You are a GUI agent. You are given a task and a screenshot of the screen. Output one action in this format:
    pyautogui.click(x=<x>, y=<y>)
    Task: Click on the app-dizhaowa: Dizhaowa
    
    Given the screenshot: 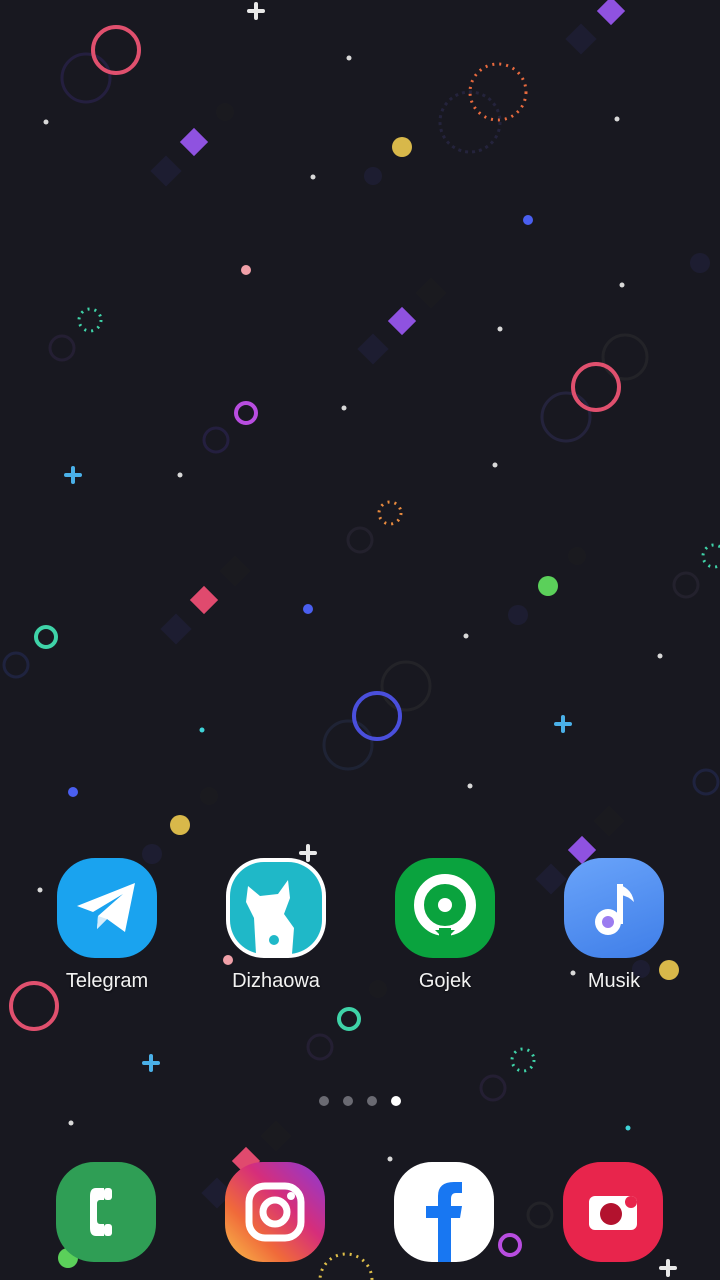 What is the action you would take?
    pyautogui.click(x=276, y=925)
    